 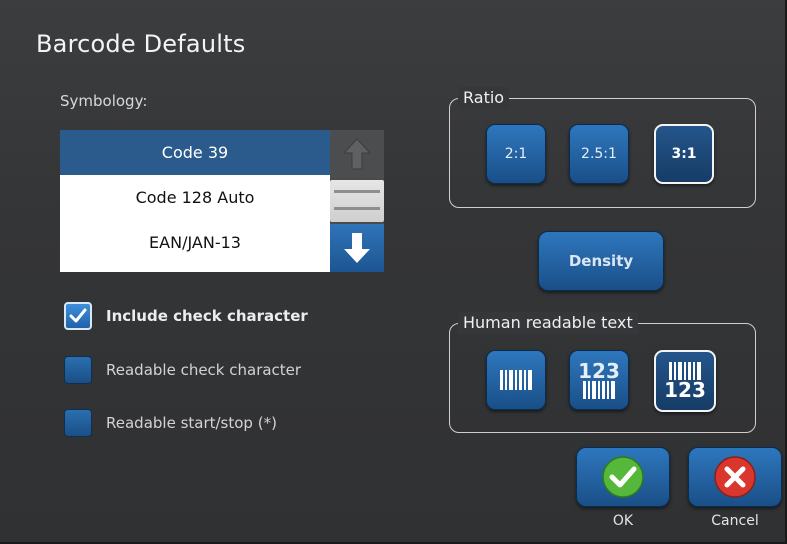 I want to click on readable-check-label: Readable check character, so click(x=204, y=370).